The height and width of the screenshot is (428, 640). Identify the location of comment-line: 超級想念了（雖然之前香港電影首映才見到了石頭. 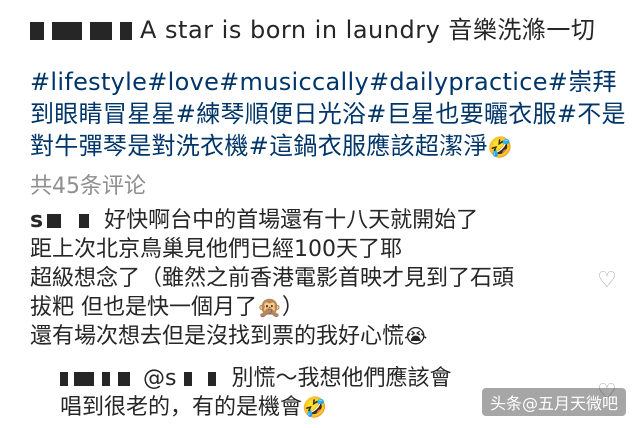
(272, 278).